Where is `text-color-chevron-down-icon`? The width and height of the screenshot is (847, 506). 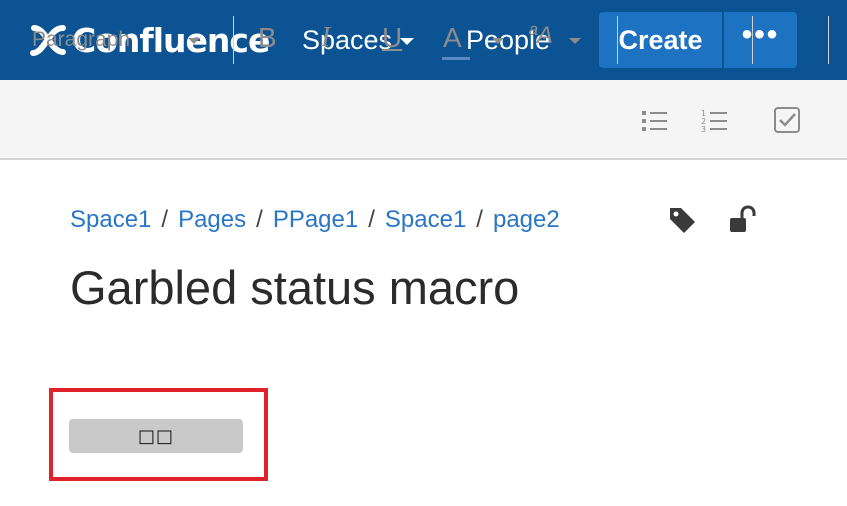 text-color-chevron-down-icon is located at coordinates (498, 41).